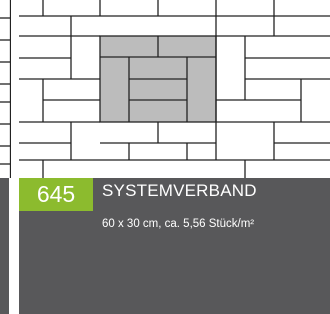  What do you see at coordinates (179, 190) in the screenshot?
I see `product-title: SYSTEMVERBAND` at bounding box center [179, 190].